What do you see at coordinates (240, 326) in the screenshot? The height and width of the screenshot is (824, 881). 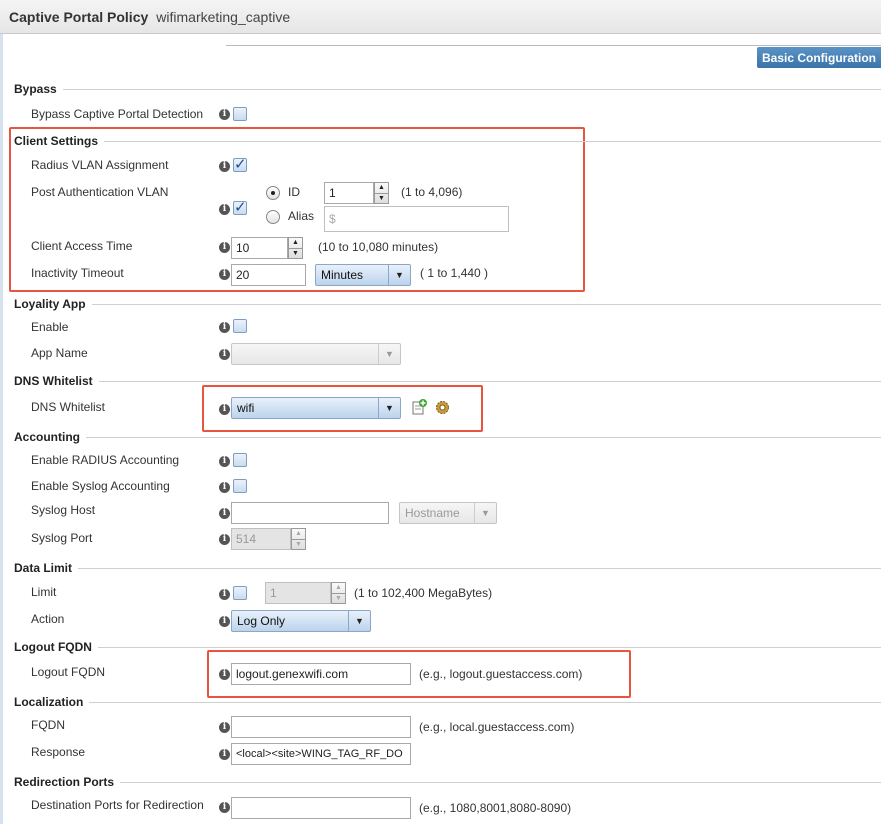 I see `loyalty-enable-checkbox` at bounding box center [240, 326].